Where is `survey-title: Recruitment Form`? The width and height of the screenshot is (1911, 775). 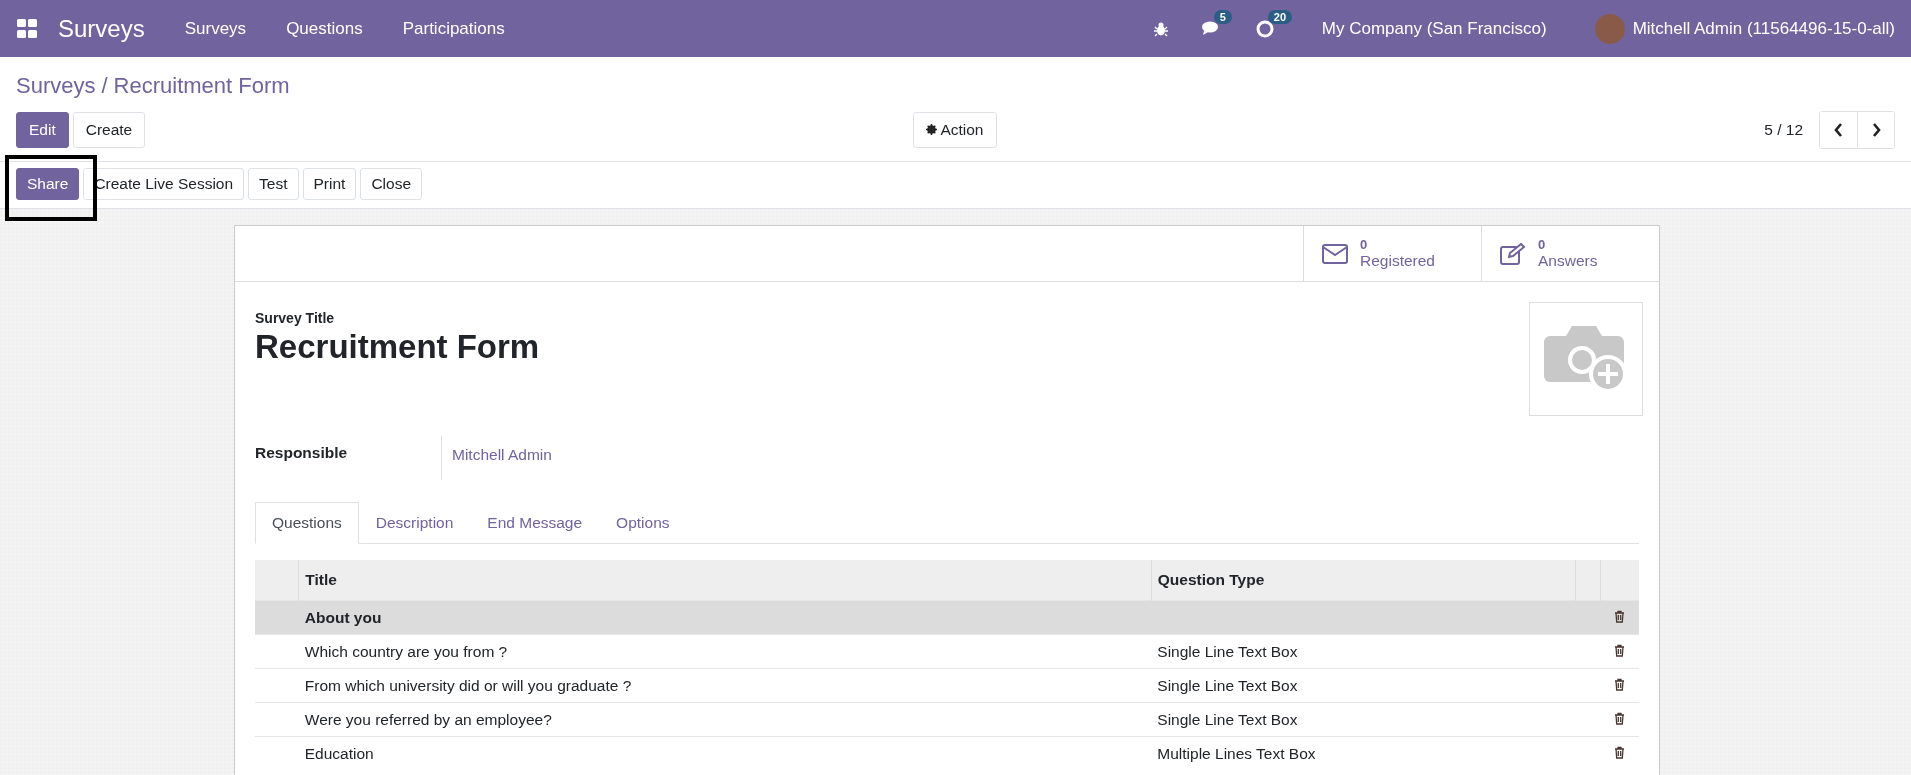 survey-title: Recruitment Form is located at coordinates (397, 347).